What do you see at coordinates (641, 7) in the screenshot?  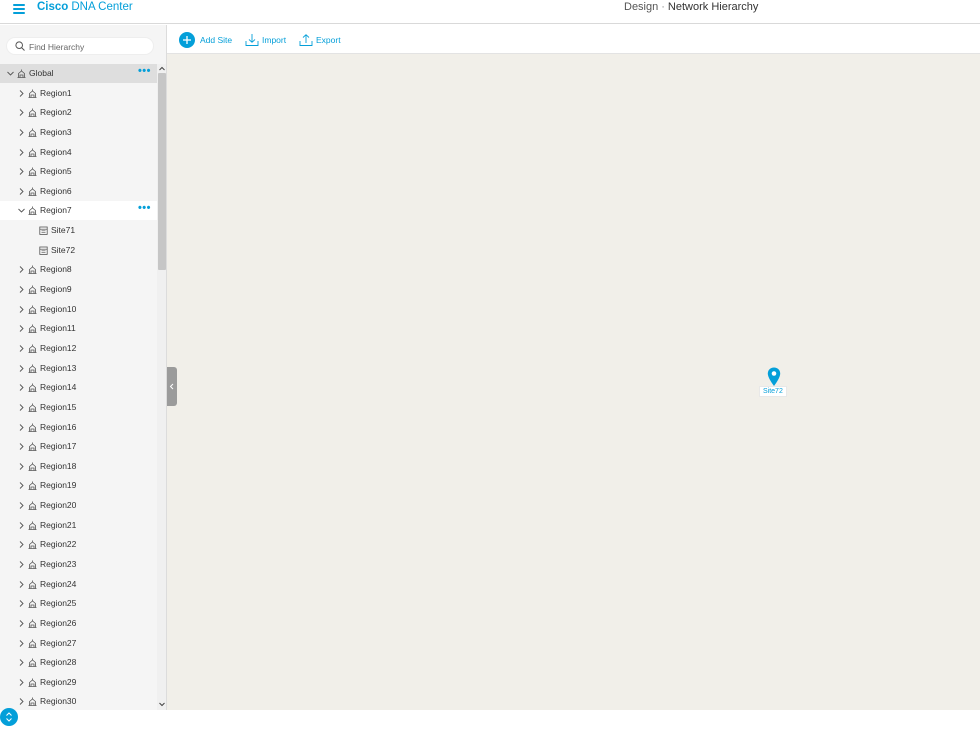 I see `page-section: Design` at bounding box center [641, 7].